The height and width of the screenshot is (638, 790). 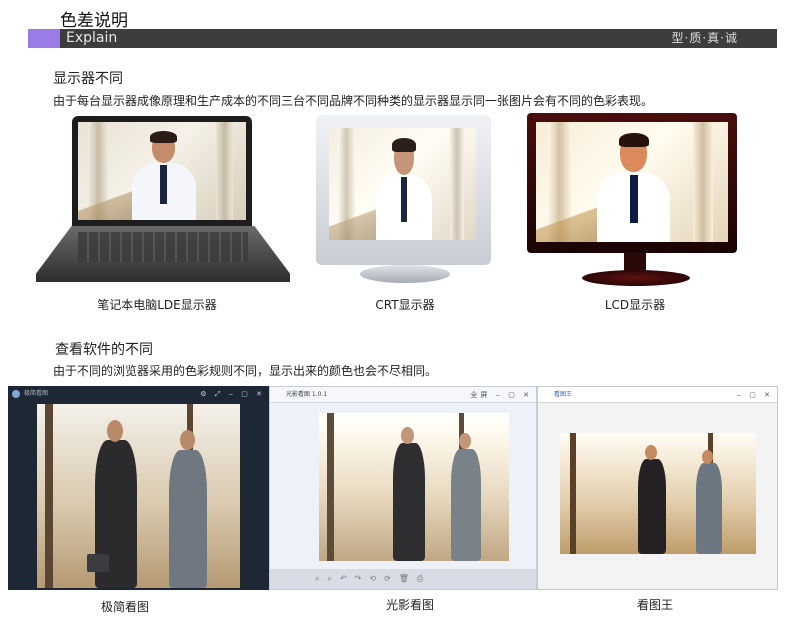 I want to click on section-heading-display: 显示器不同, so click(x=88, y=79).